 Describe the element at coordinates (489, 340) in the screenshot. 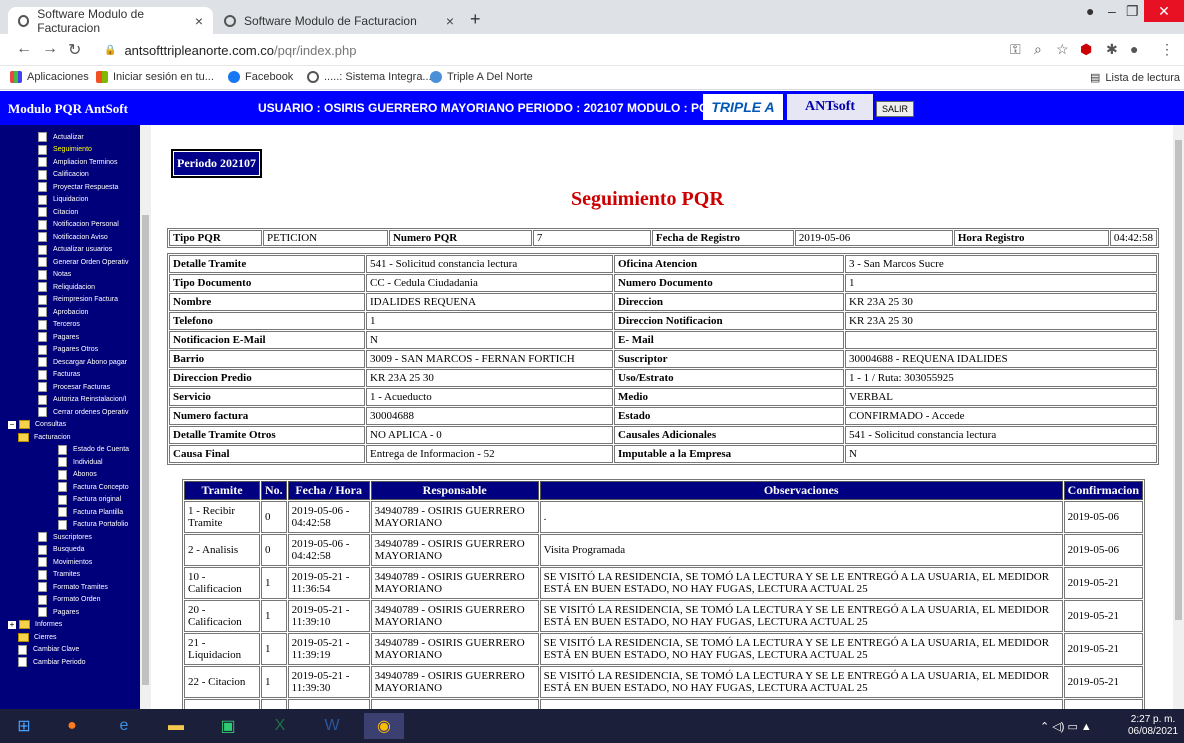

I see `field-value: N` at that location.